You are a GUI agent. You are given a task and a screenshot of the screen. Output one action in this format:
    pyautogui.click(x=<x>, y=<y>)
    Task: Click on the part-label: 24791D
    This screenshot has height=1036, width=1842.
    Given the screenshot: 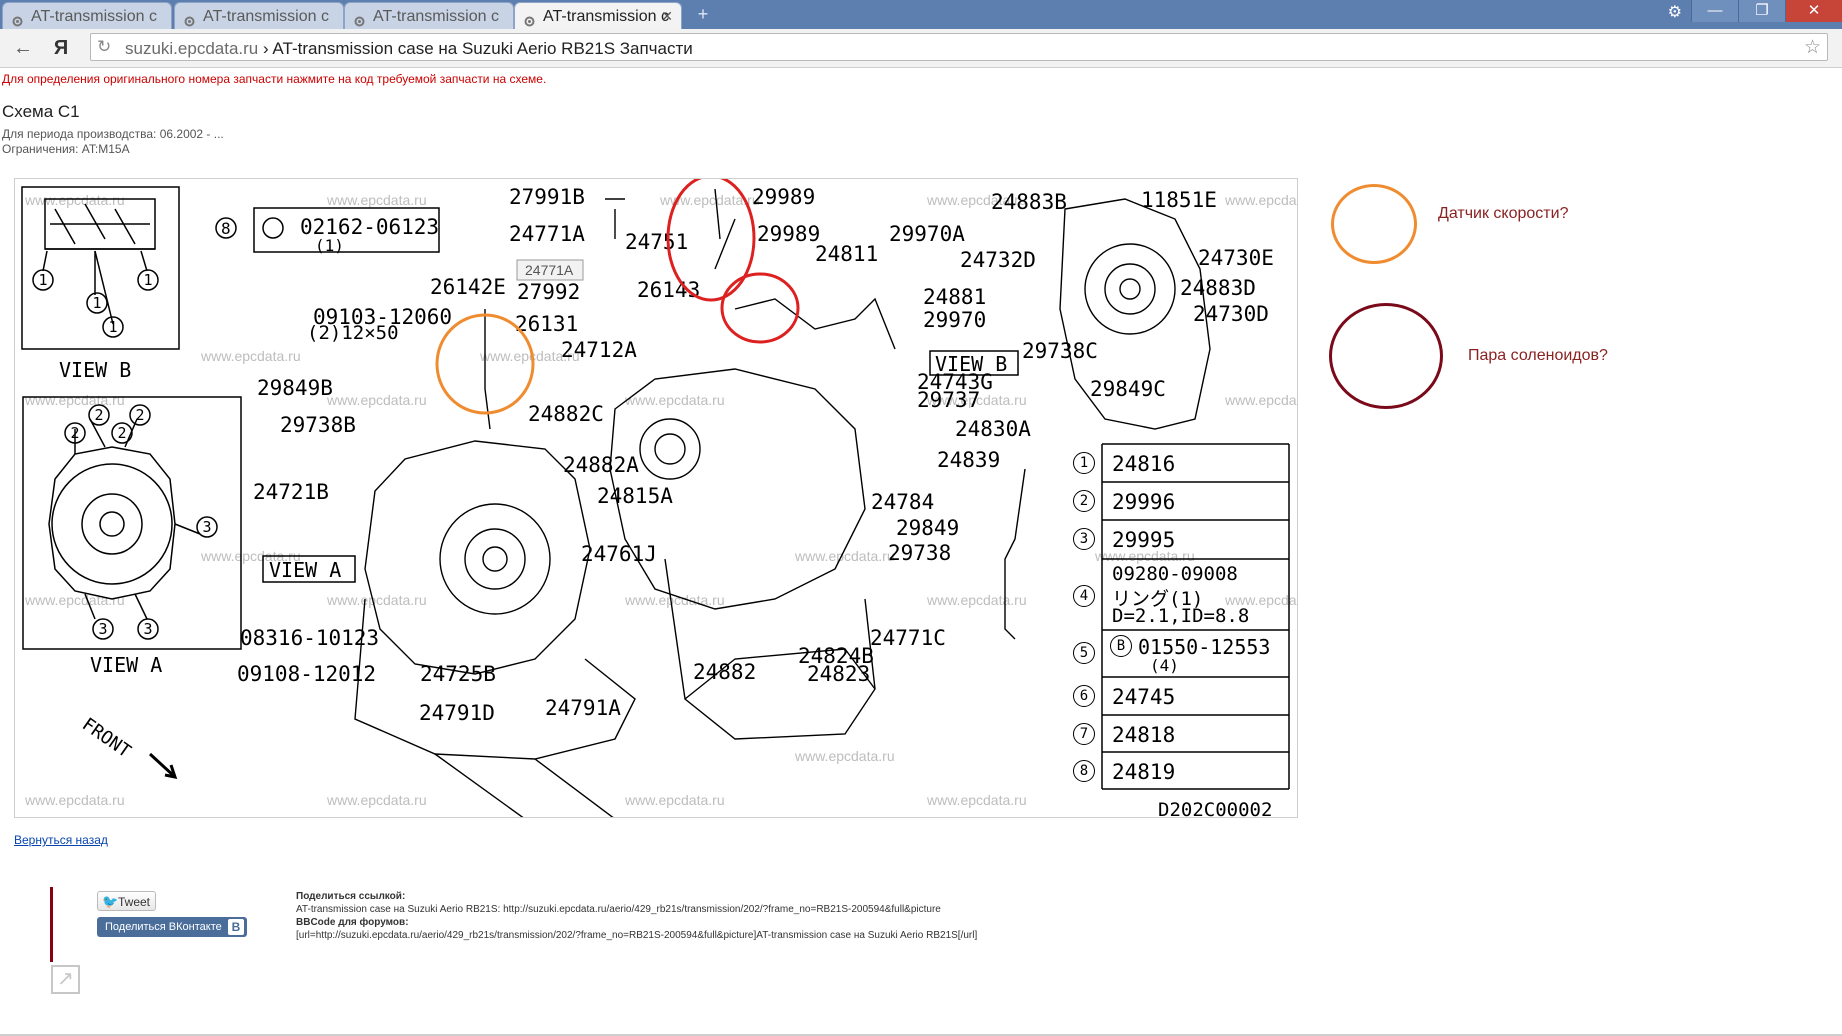 What is the action you would take?
    pyautogui.click(x=457, y=713)
    